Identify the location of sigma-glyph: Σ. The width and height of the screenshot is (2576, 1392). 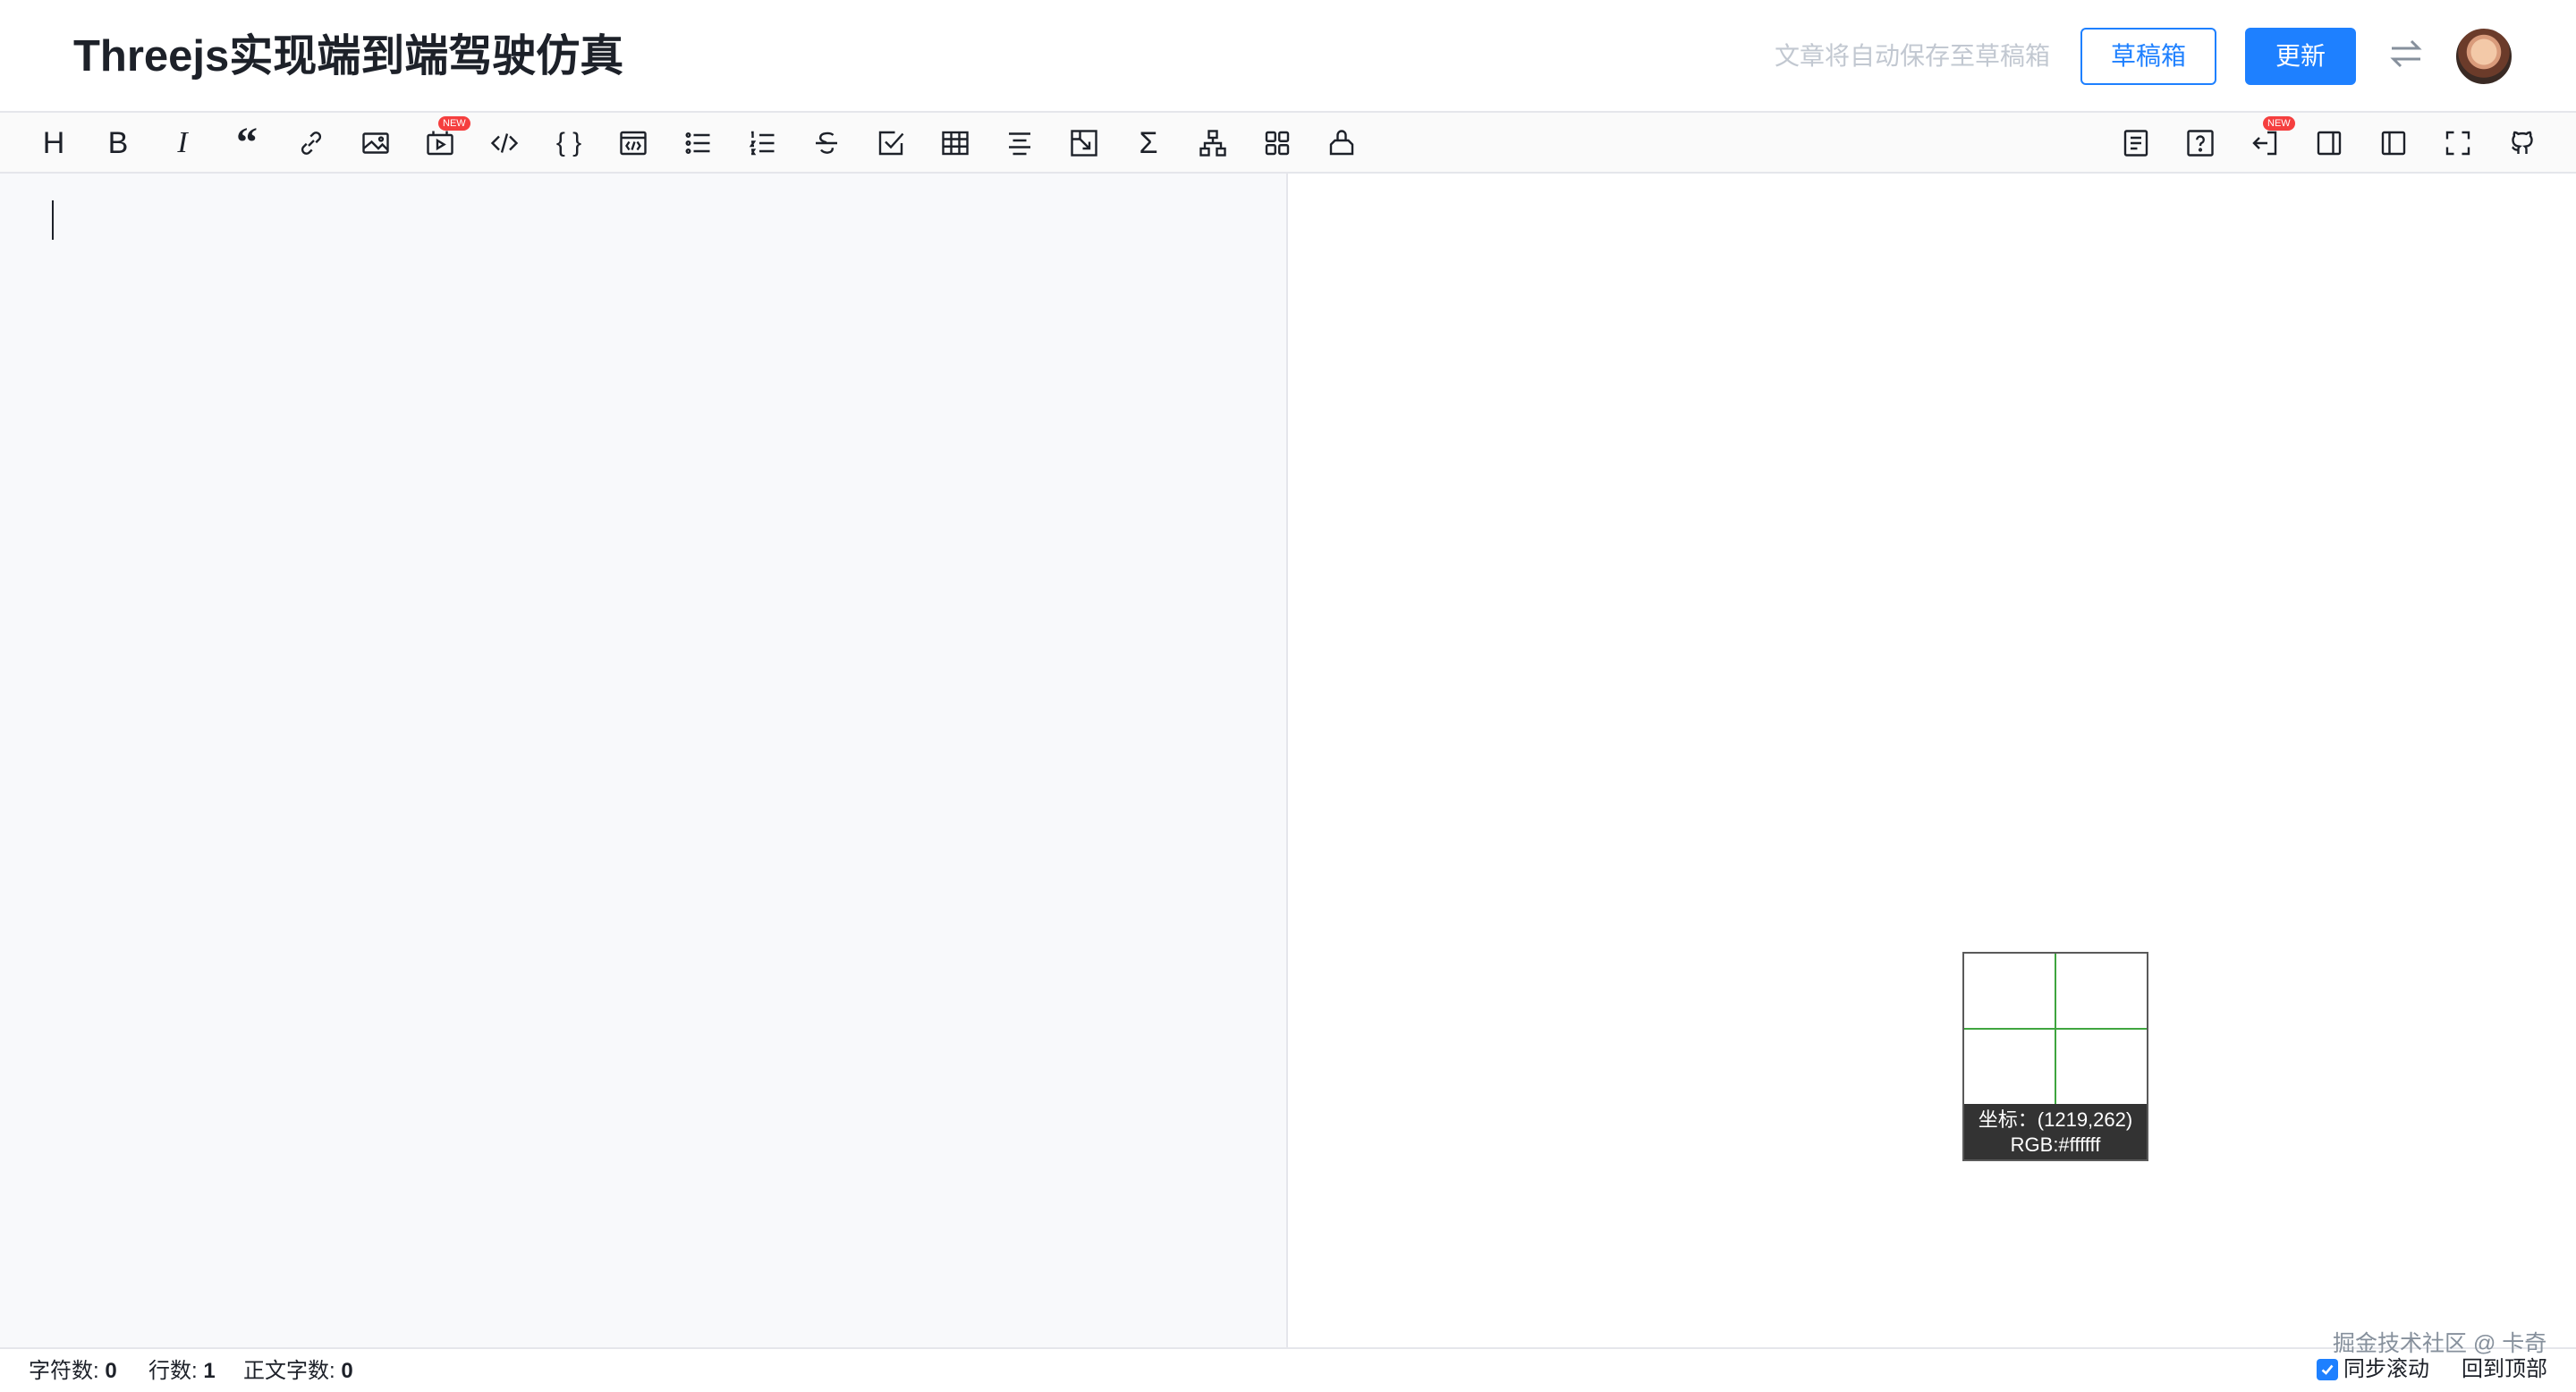
(1148, 143).